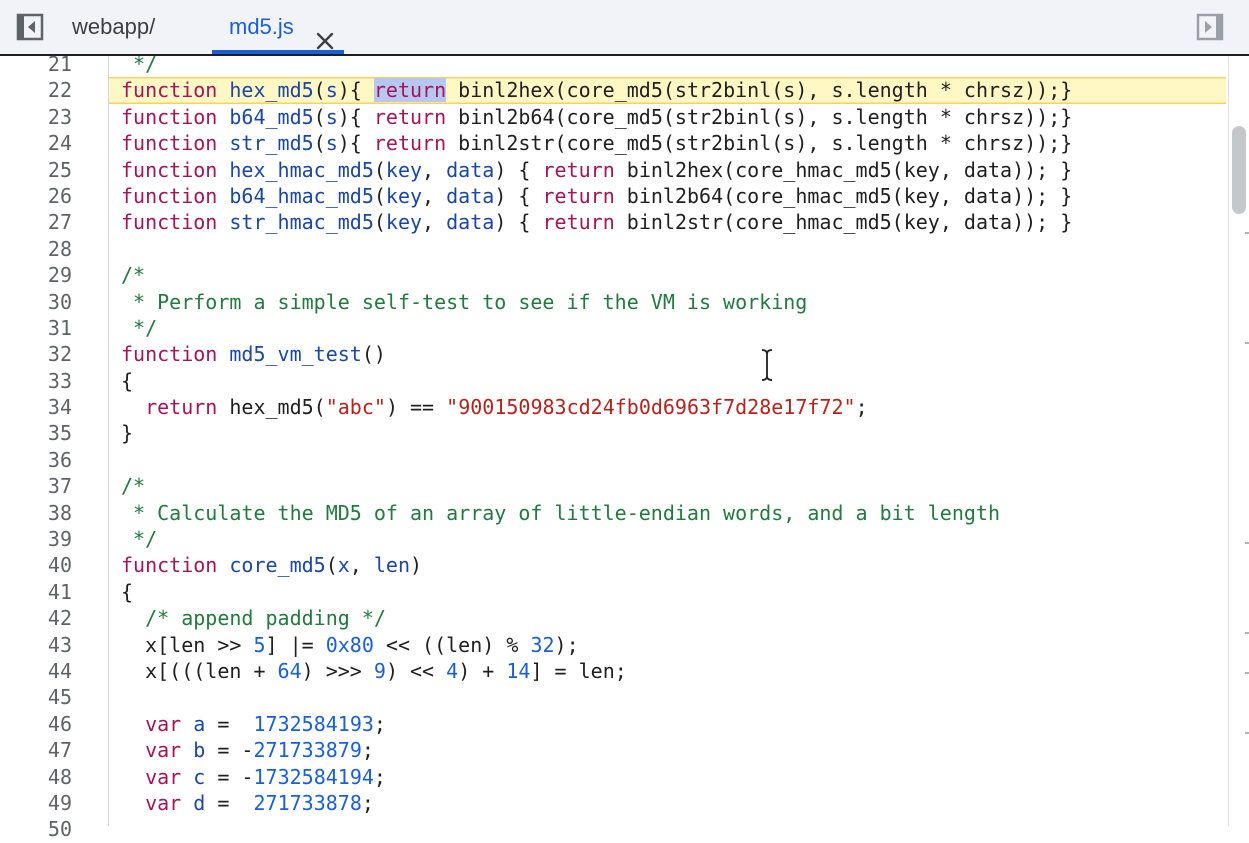 The width and height of the screenshot is (1249, 843). What do you see at coordinates (54, 724) in the screenshot?
I see `line-number: 46` at bounding box center [54, 724].